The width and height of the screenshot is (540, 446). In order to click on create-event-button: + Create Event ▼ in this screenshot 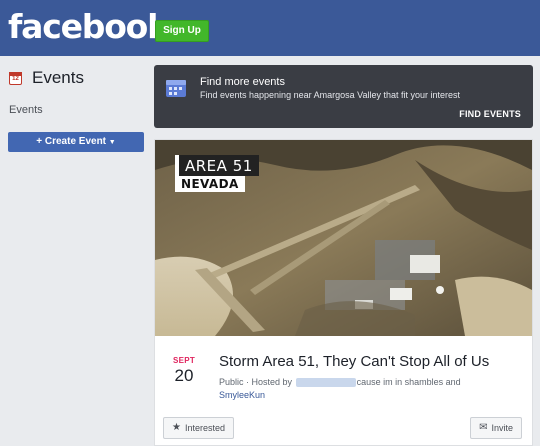, I will do `click(76, 142)`.